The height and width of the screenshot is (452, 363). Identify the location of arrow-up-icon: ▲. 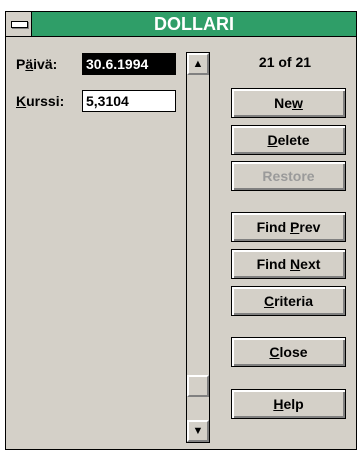
(198, 64).